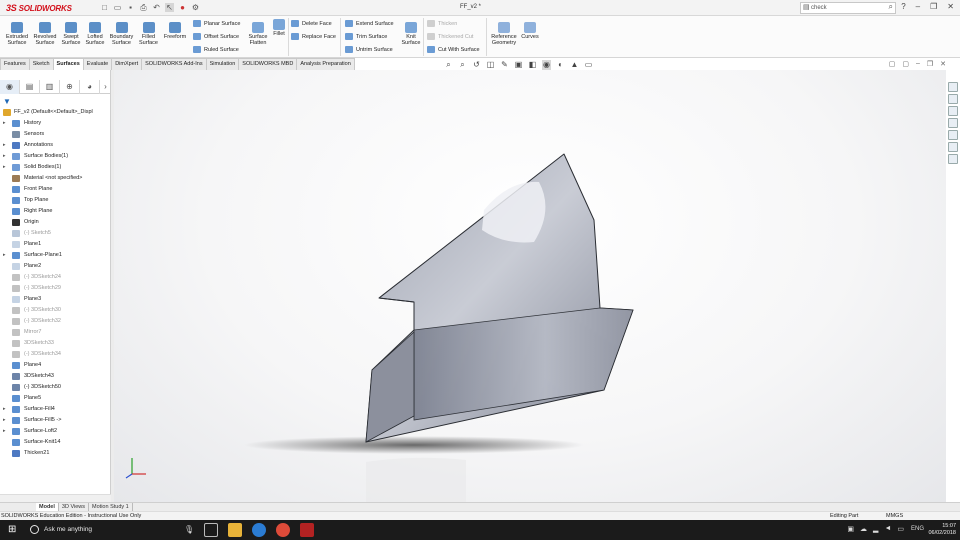  What do you see at coordinates (101, 530) in the screenshot?
I see `cortana-search-box: Ask me anything` at bounding box center [101, 530].